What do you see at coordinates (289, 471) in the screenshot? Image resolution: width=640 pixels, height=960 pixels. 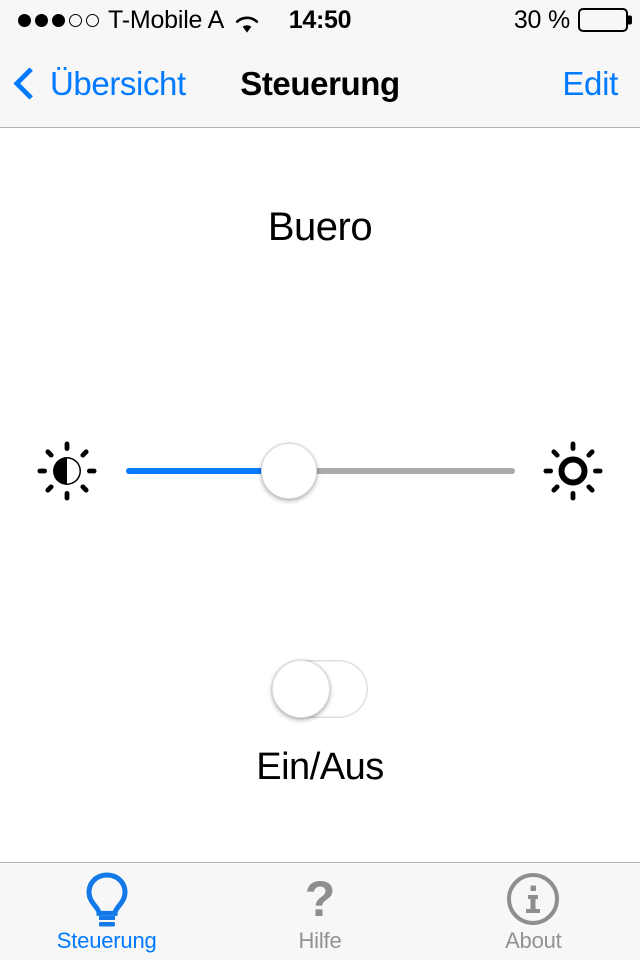 I see `slider-thumb` at bounding box center [289, 471].